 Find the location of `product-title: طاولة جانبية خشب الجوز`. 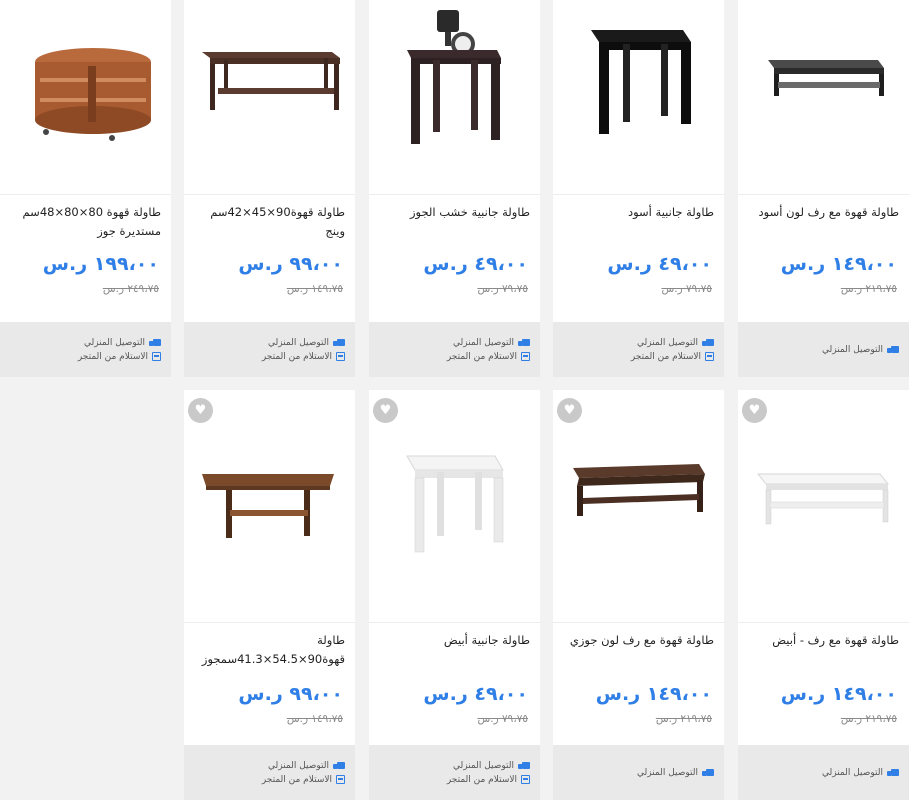

product-title: طاولة جانبية خشب الجوز is located at coordinates (454, 222).